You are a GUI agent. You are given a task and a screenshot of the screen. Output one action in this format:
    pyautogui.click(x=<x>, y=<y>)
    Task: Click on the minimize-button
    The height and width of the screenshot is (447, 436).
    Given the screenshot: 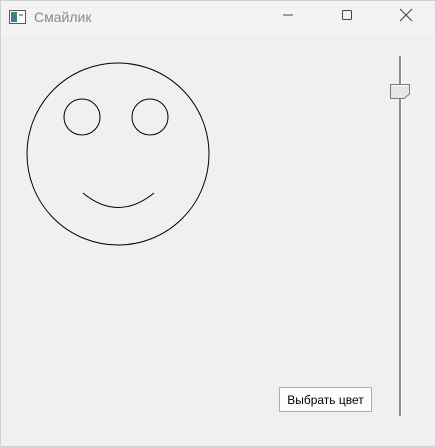 What is the action you would take?
    pyautogui.click(x=288, y=17)
    